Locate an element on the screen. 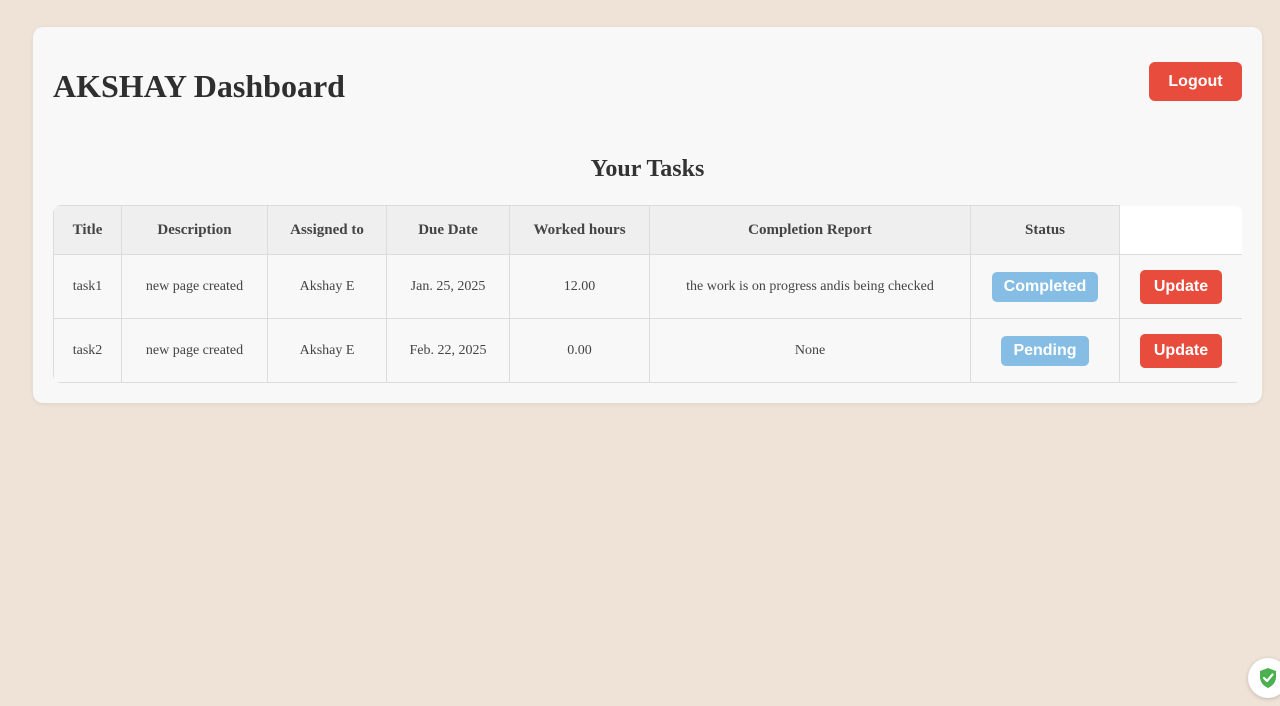  cell-due-date: Jan. 25, 2025 is located at coordinates (448, 286).